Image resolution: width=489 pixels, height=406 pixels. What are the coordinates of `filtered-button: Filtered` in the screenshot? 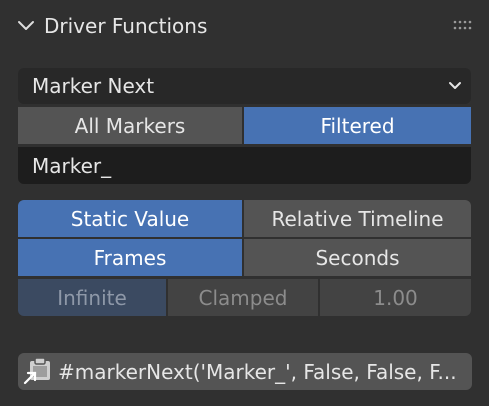 It's located at (357, 125).